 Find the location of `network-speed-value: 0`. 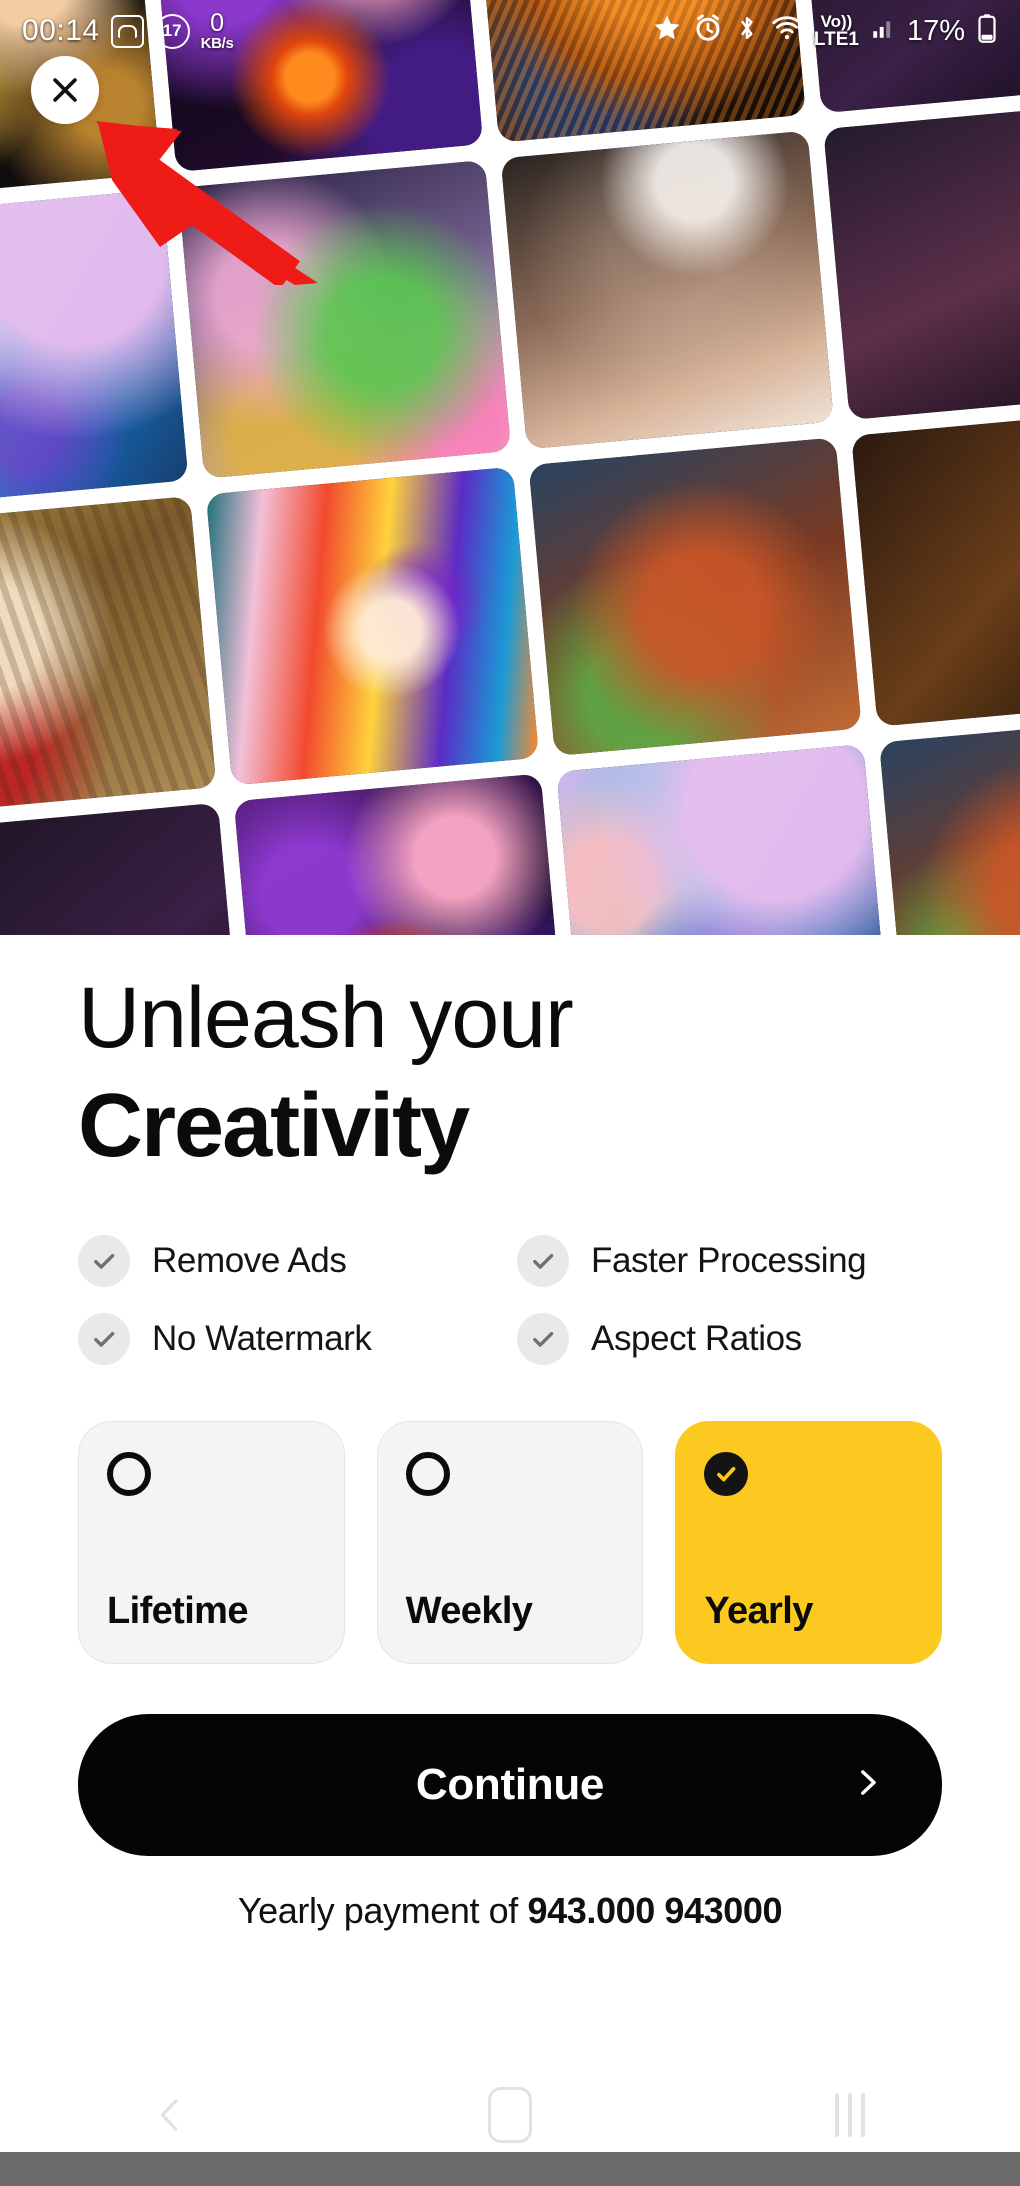

network-speed-value: 0 is located at coordinates (217, 23).